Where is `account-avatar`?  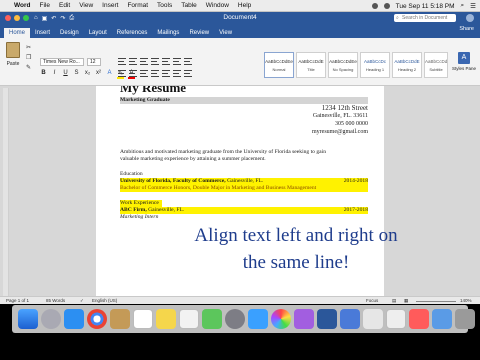
account-avatar is located at coordinates (470, 18).